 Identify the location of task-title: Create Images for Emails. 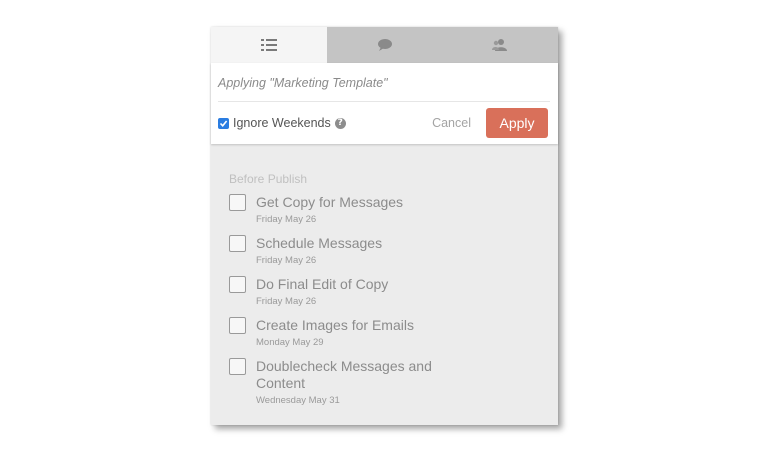
(335, 325).